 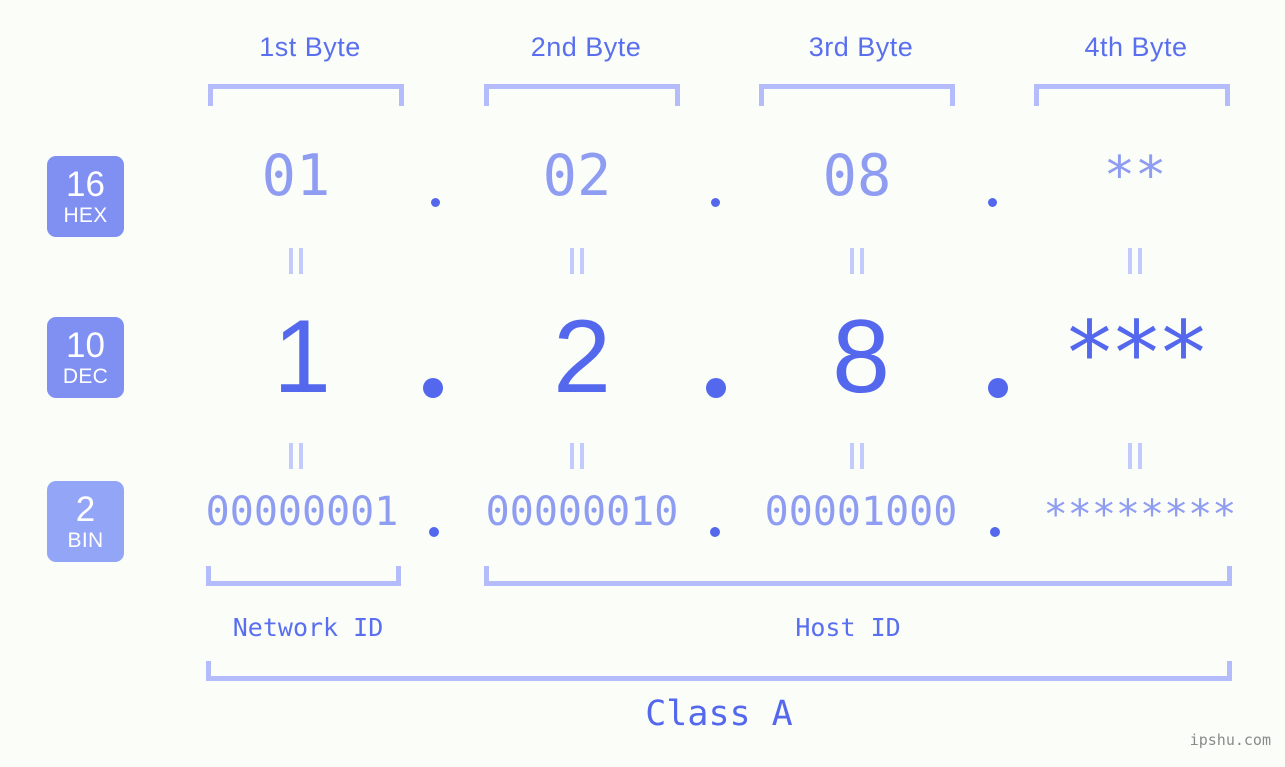 I want to click on watermark: ipshu.com, so click(x=1230, y=740).